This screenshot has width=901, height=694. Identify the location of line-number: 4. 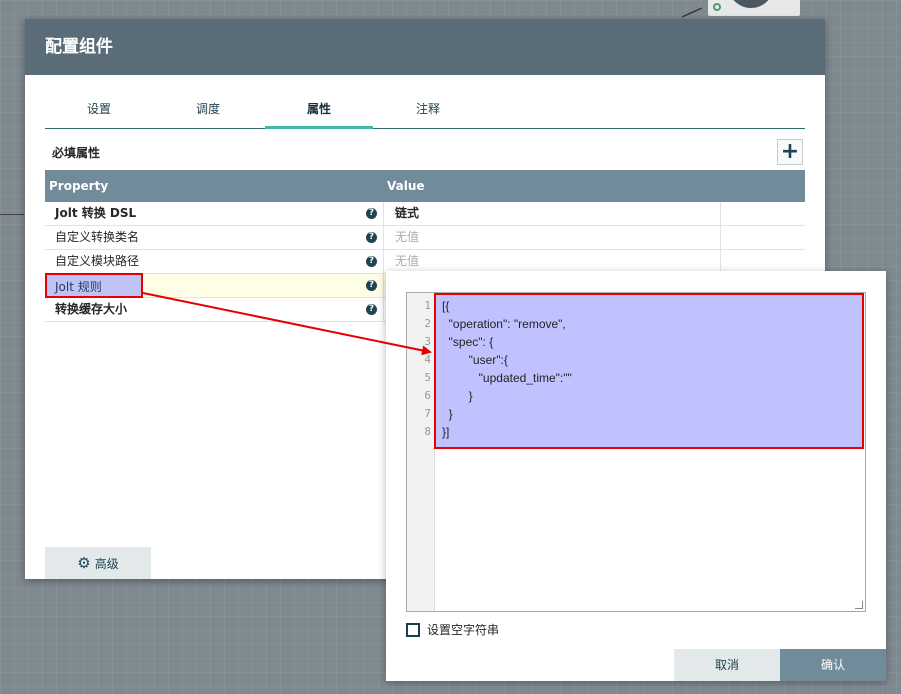
(427, 359).